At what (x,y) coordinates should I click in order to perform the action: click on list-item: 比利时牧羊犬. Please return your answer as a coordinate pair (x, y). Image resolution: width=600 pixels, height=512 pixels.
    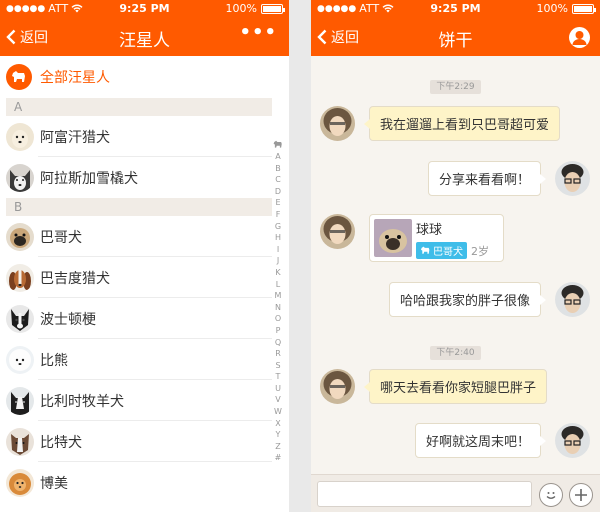
    Looking at the image, I should click on (144, 400).